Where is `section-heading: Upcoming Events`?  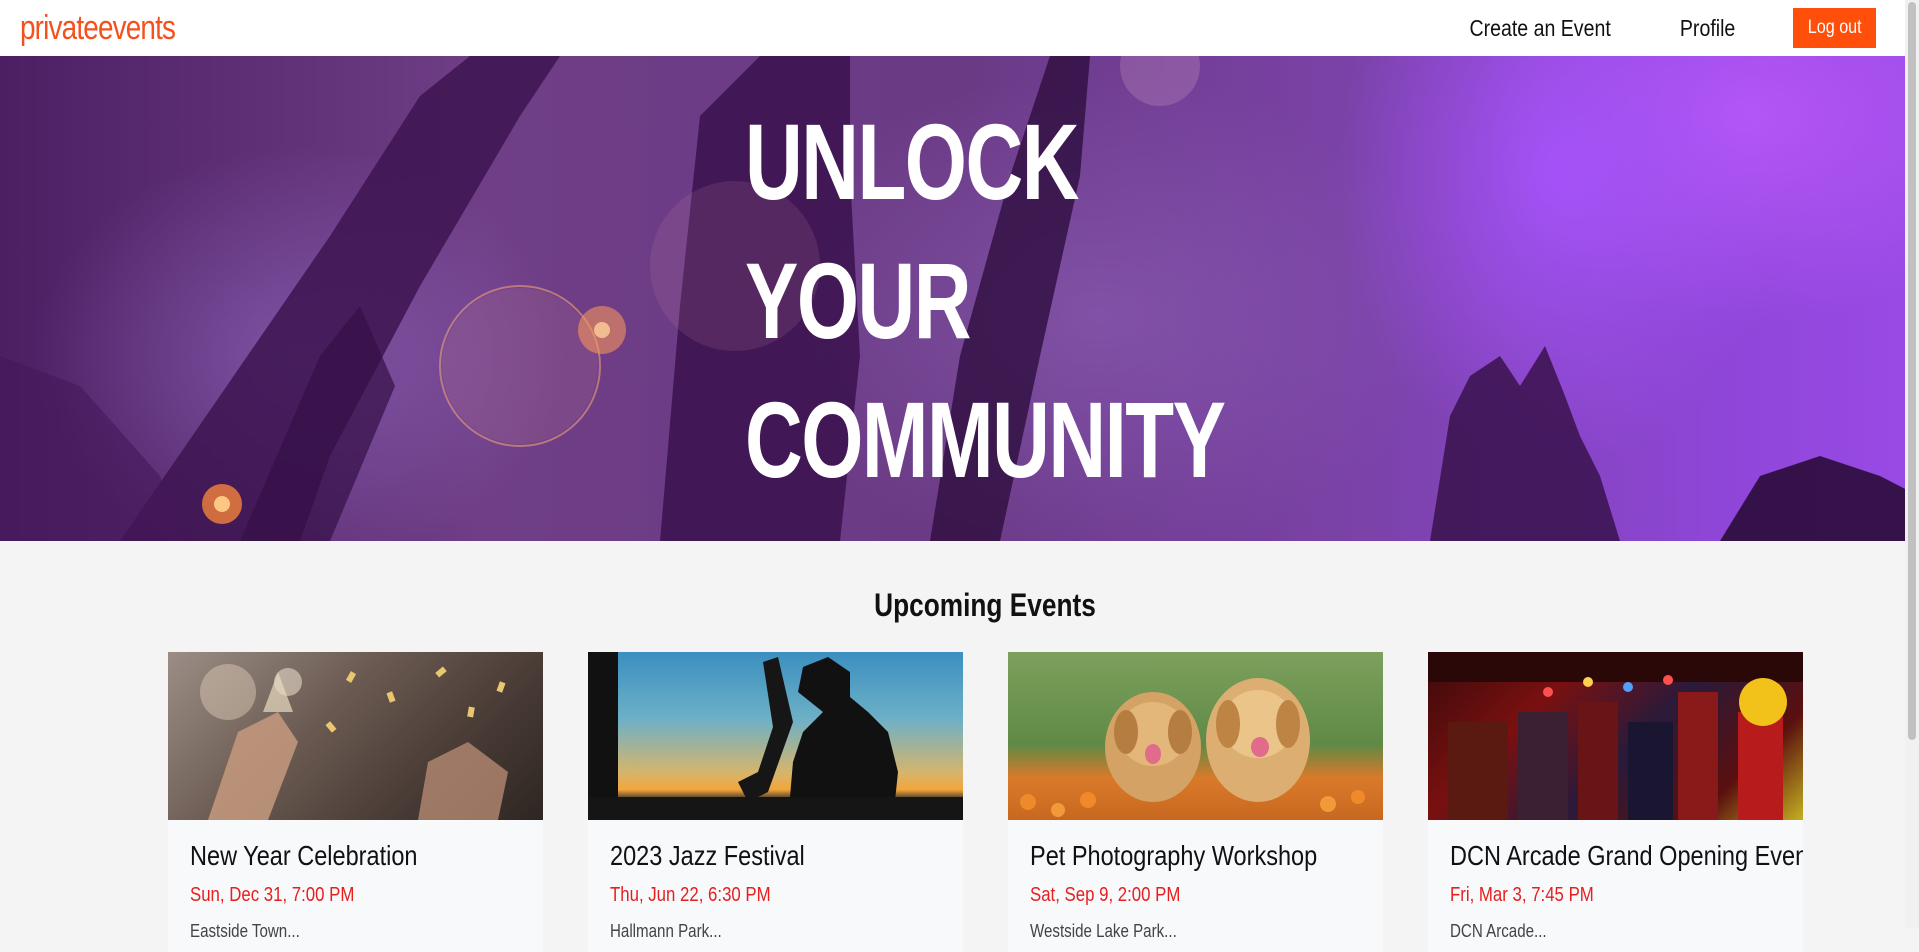 section-heading: Upcoming Events is located at coordinates (985, 605).